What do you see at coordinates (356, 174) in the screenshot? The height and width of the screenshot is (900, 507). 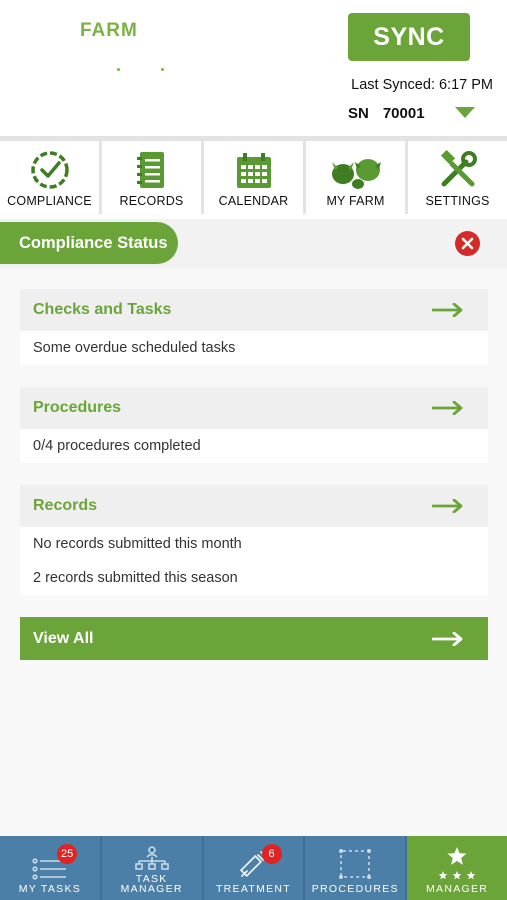 I see `farm-animals-icon` at bounding box center [356, 174].